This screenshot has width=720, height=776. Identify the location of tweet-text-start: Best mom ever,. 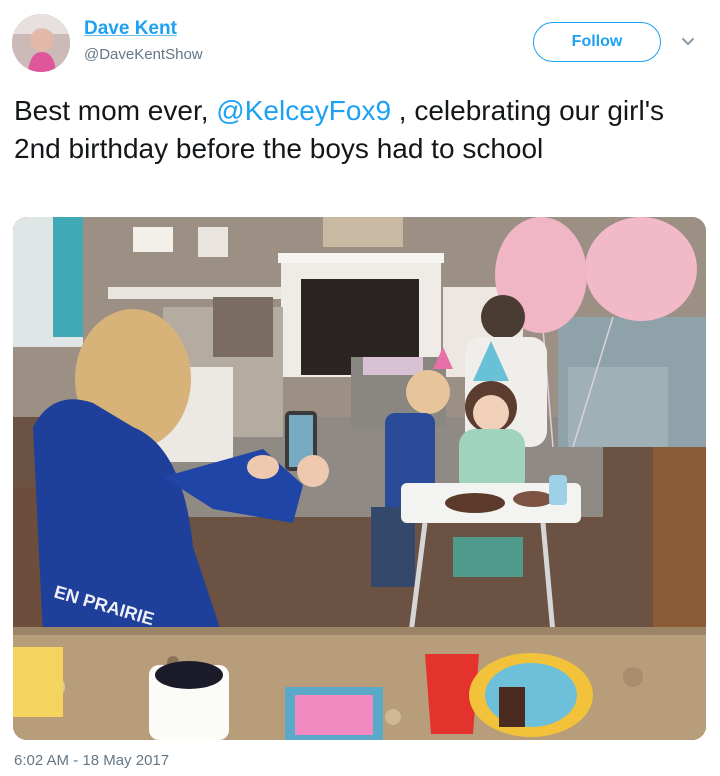
(115, 110).